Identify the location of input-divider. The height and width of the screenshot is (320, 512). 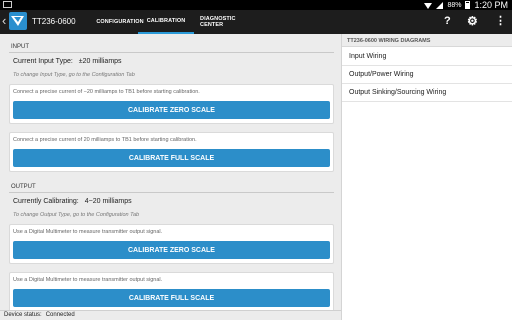
(171, 52).